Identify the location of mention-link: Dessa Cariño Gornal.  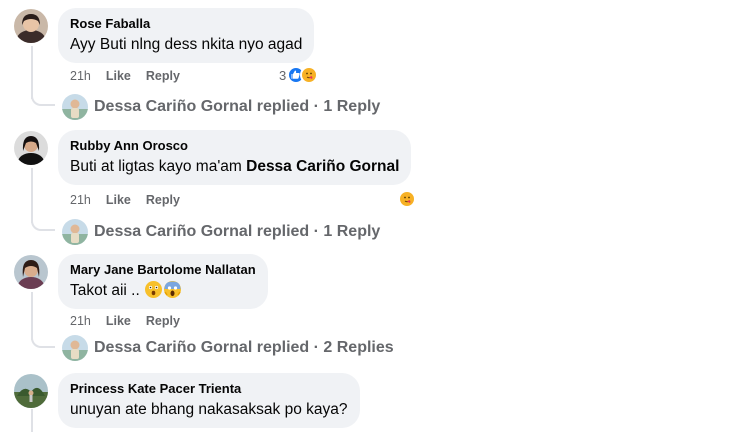
(322, 166).